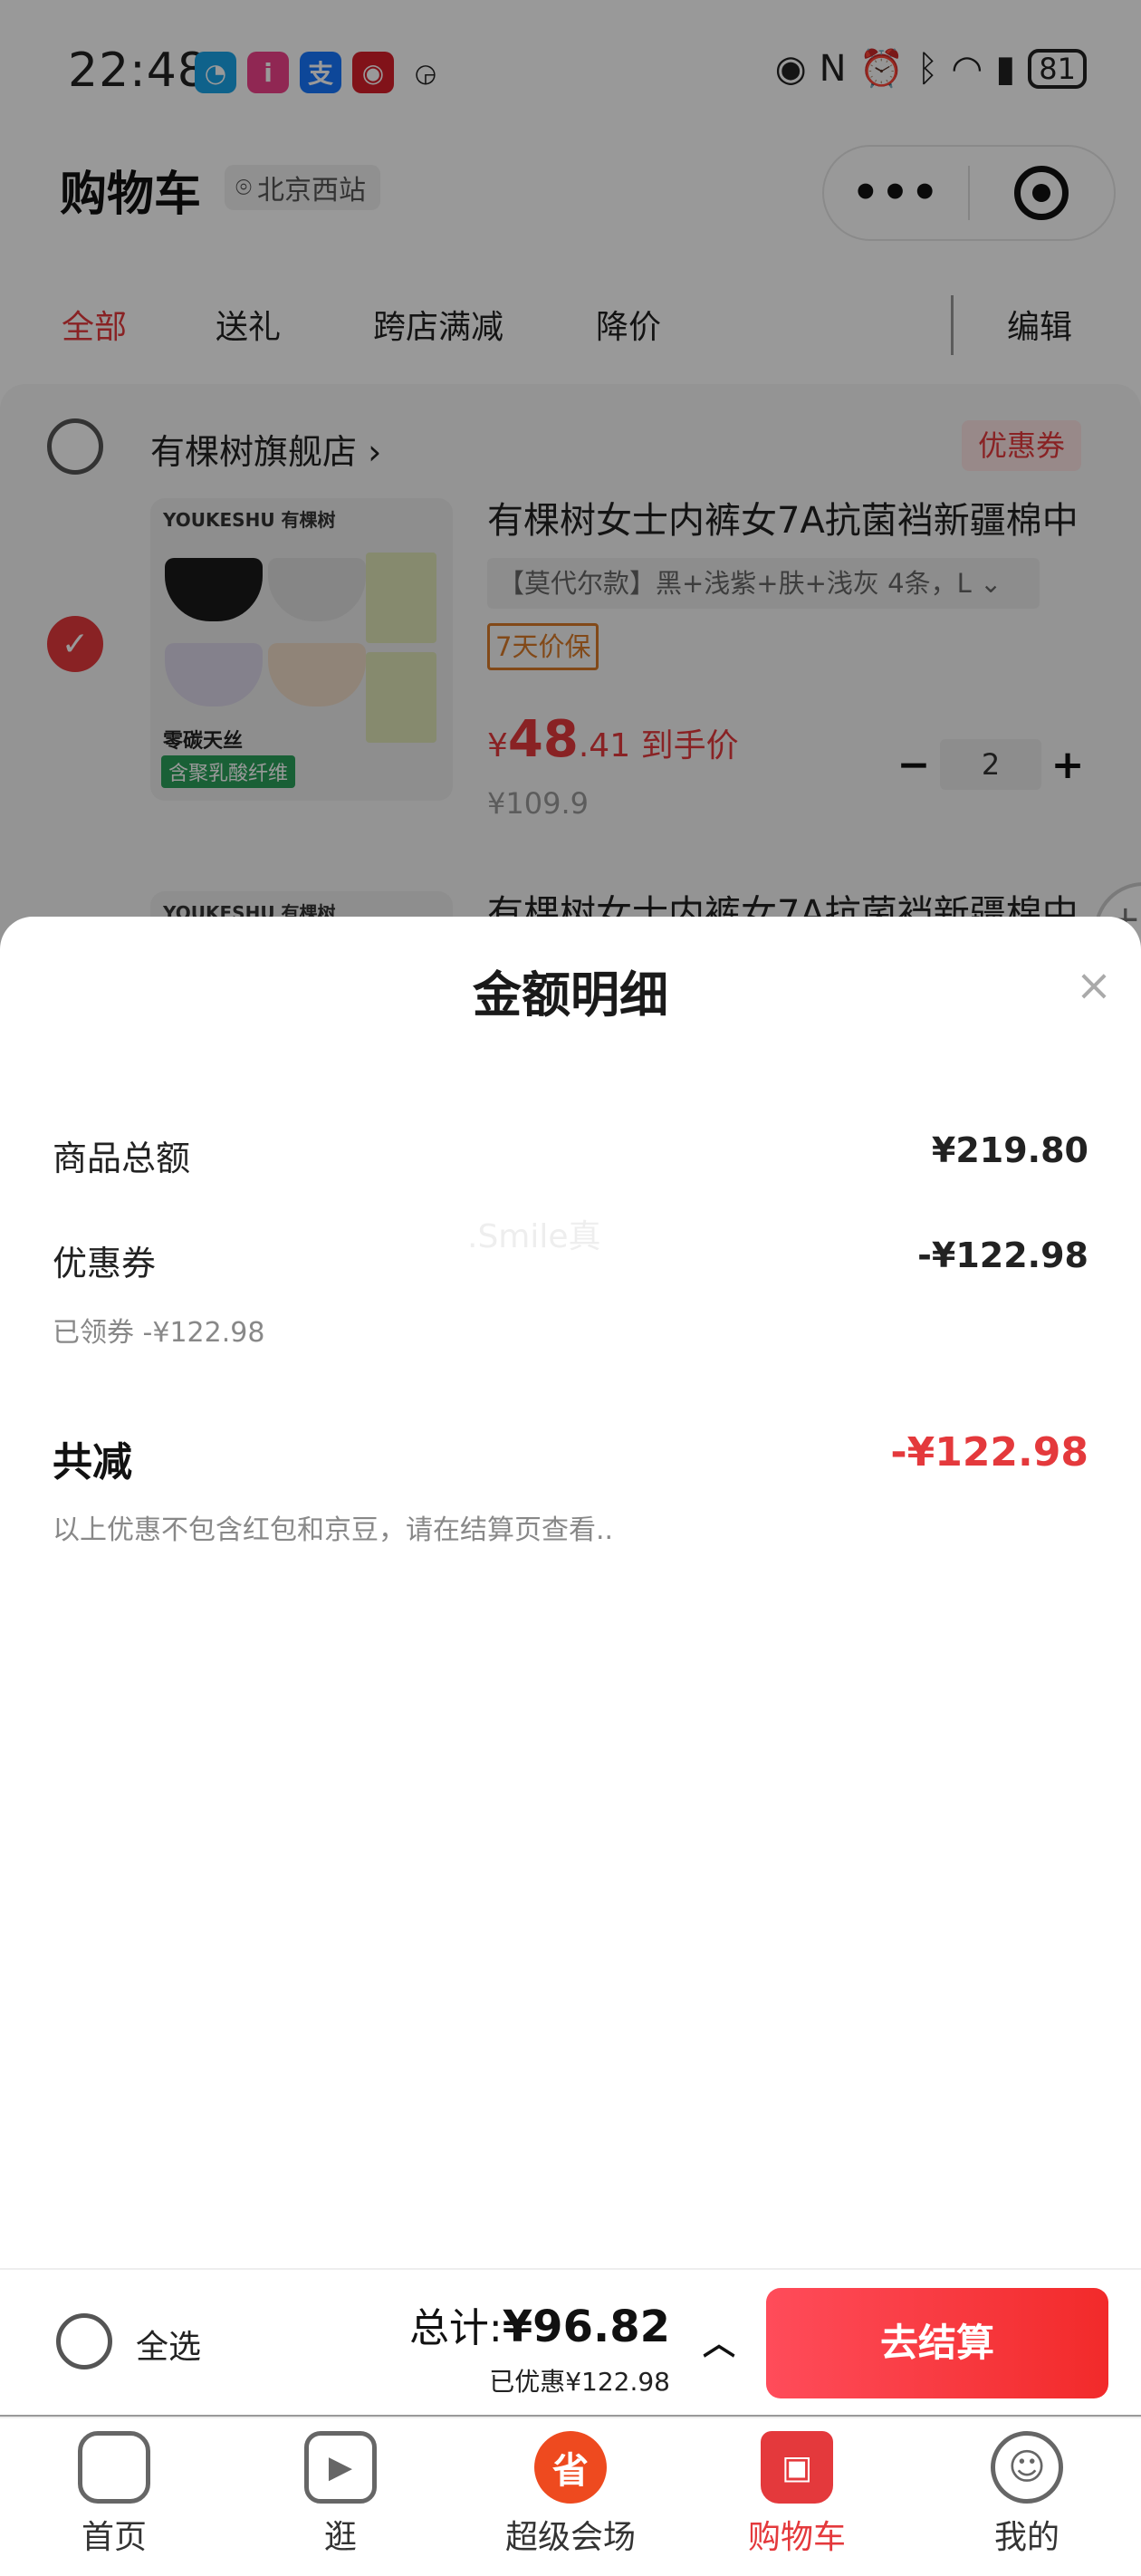 The width and height of the screenshot is (1141, 2576). What do you see at coordinates (114, 2467) in the screenshot?
I see `home-icon` at bounding box center [114, 2467].